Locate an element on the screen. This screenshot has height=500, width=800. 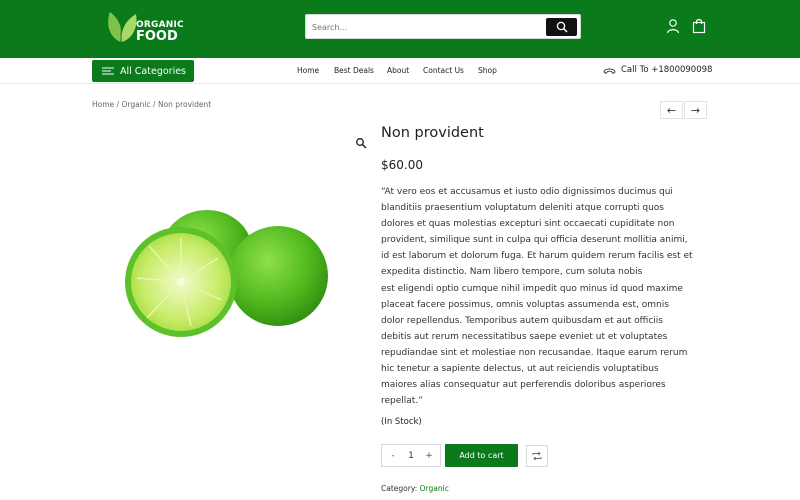
nav-contact-us: Contact Us is located at coordinates (443, 70).